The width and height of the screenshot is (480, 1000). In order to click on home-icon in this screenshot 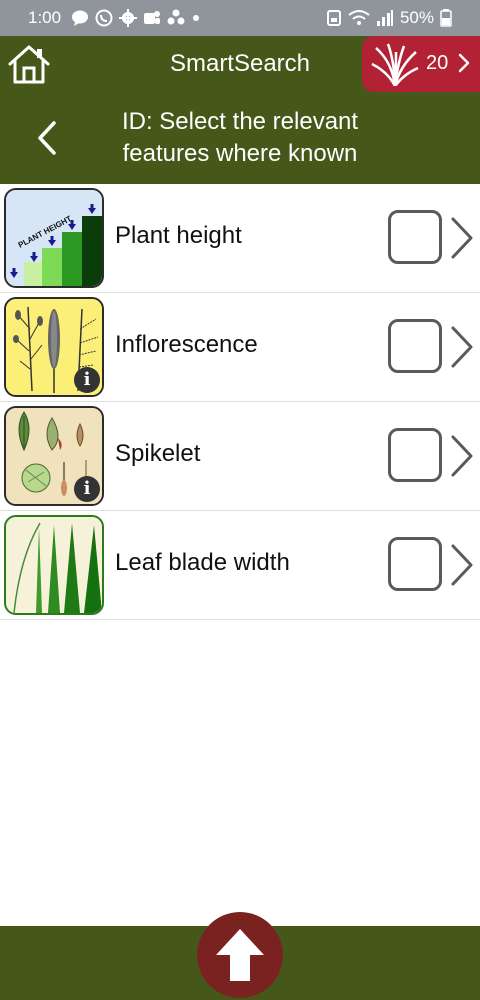, I will do `click(29, 64)`.